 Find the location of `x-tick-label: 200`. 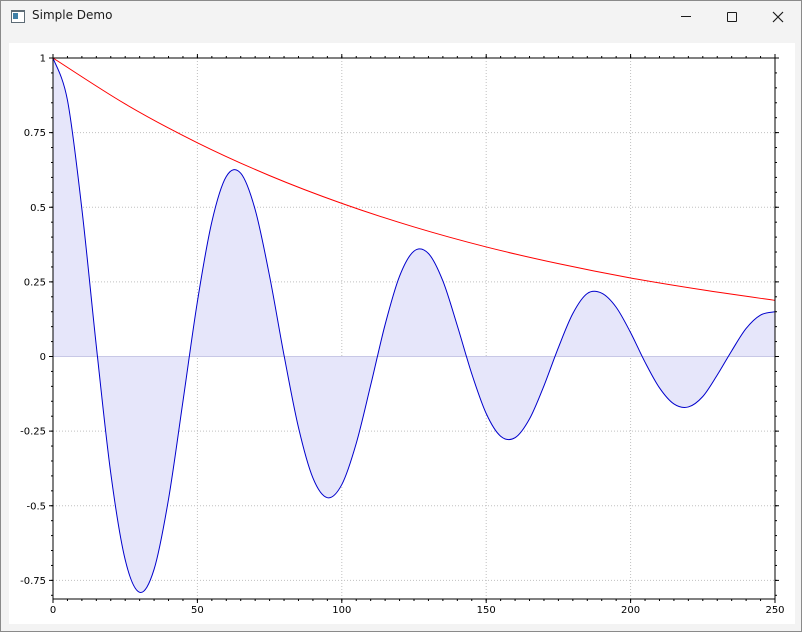

x-tick-label: 200 is located at coordinates (630, 610).